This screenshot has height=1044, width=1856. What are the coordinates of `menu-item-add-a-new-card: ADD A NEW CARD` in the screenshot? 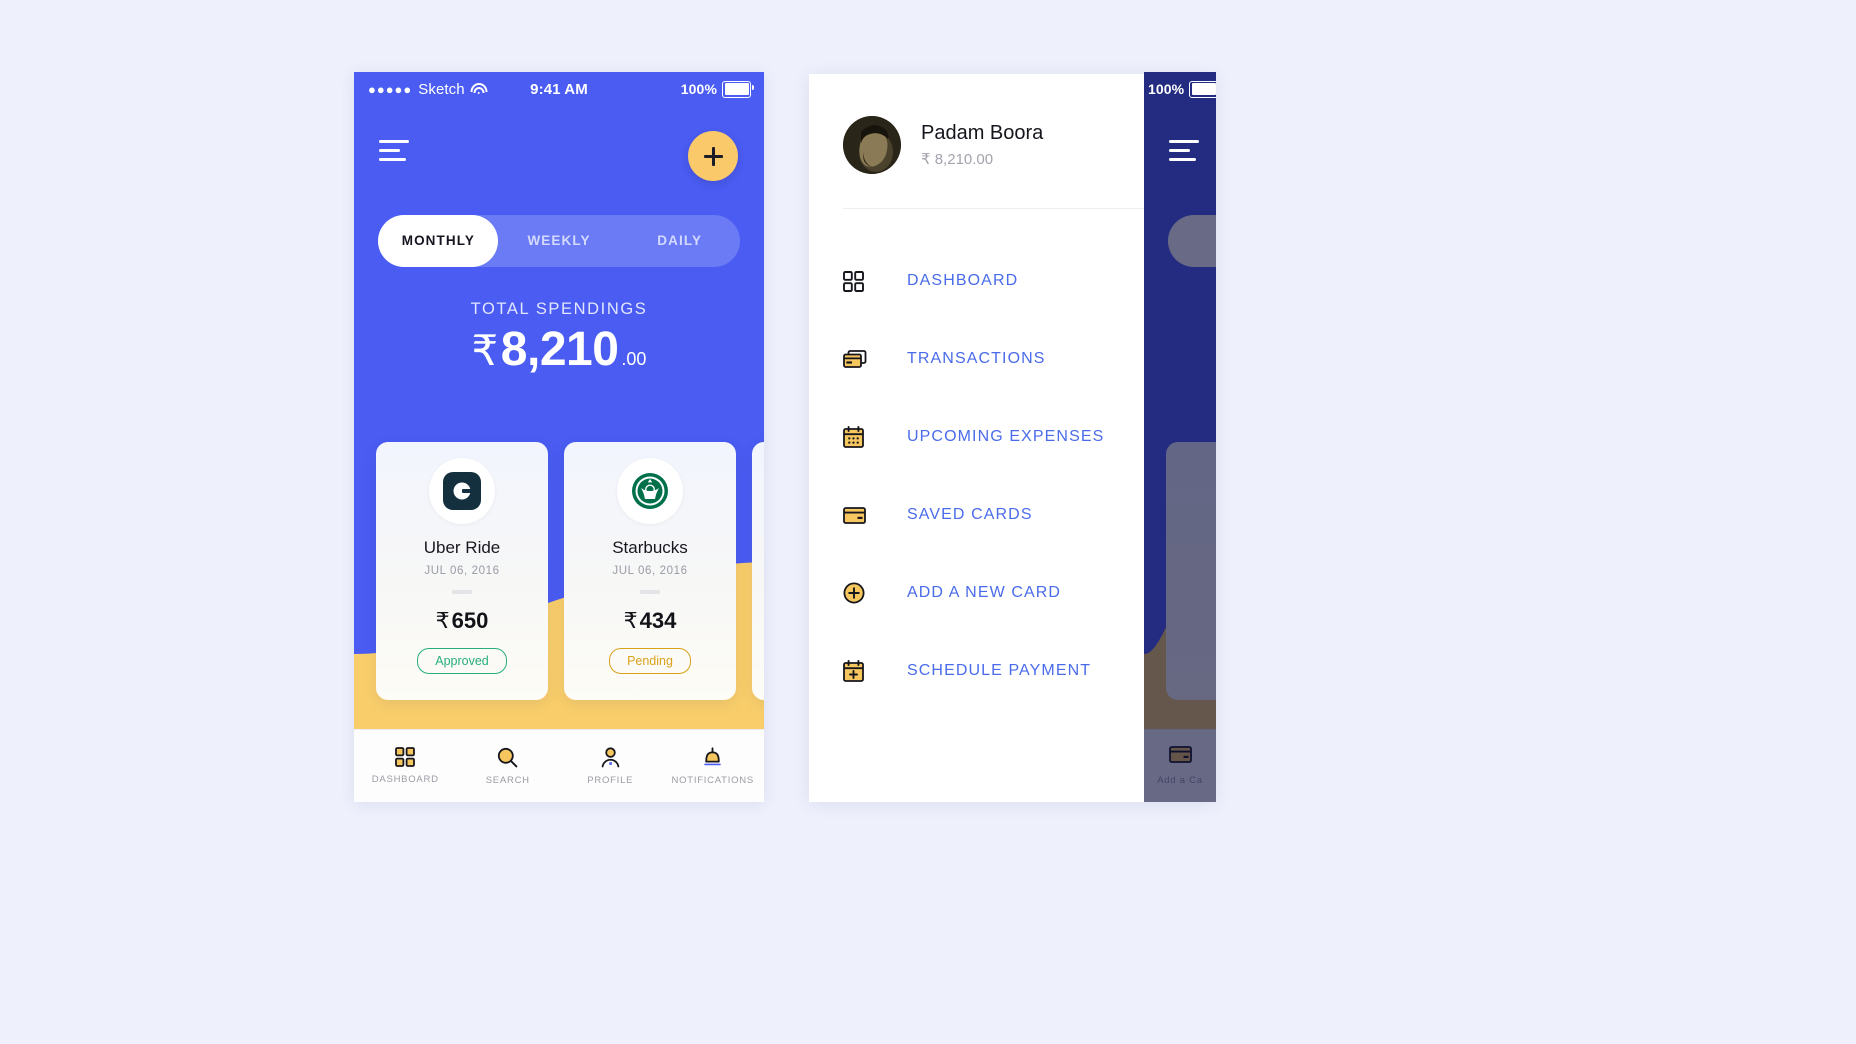 It's located at (1019, 593).